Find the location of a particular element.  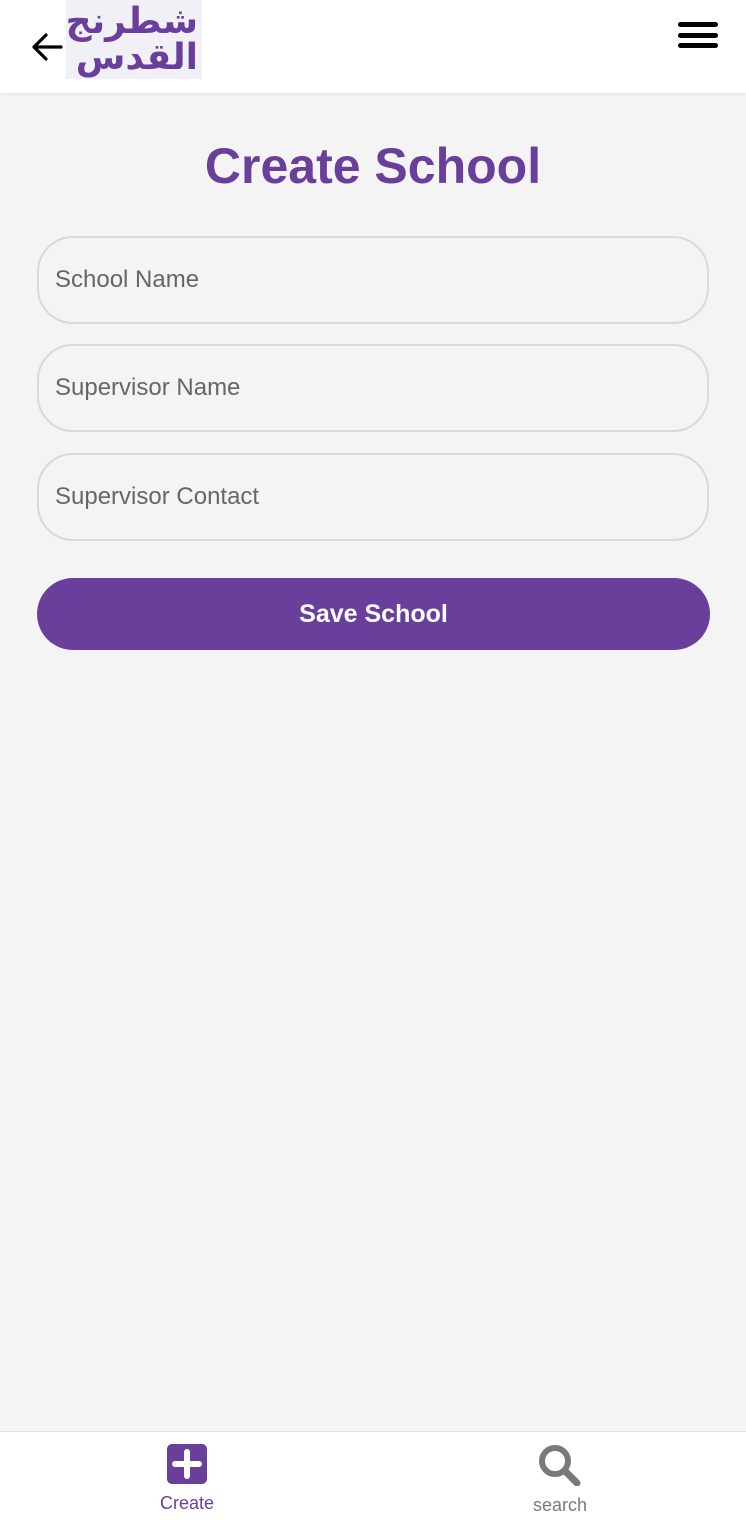

supervisor-name-input is located at coordinates (373, 388).